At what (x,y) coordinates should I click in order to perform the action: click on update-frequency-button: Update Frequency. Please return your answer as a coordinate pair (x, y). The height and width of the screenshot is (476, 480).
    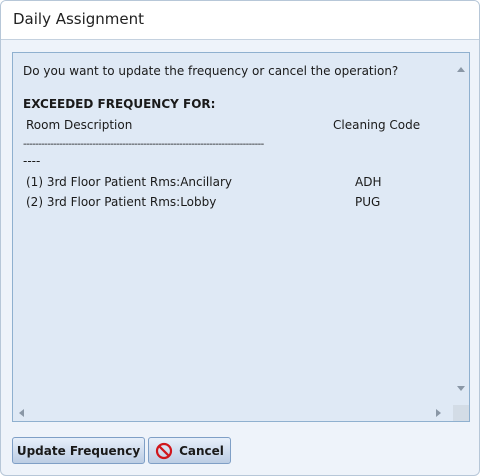
    Looking at the image, I should click on (78, 450).